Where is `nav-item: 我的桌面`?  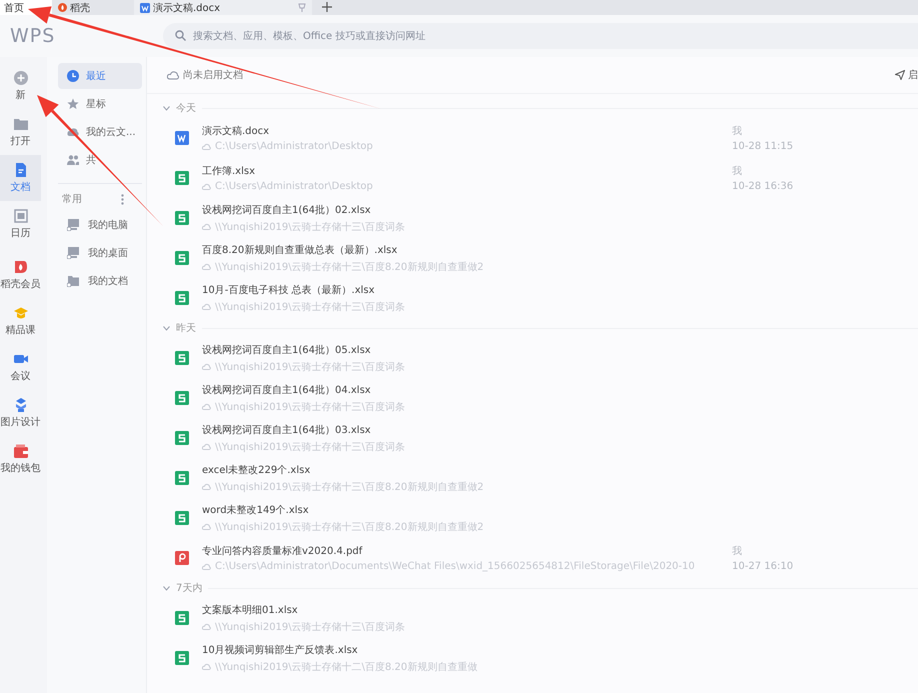
nav-item: 我的桌面 is located at coordinates (100, 253).